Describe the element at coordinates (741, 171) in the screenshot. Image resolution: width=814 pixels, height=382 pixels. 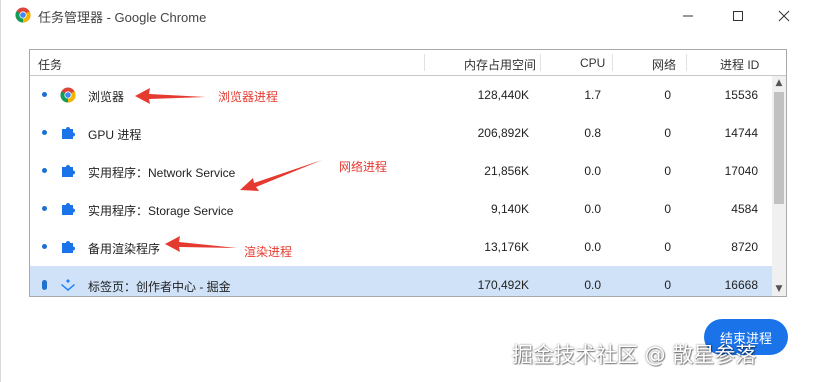
I see `pid-value: 17040` at that location.